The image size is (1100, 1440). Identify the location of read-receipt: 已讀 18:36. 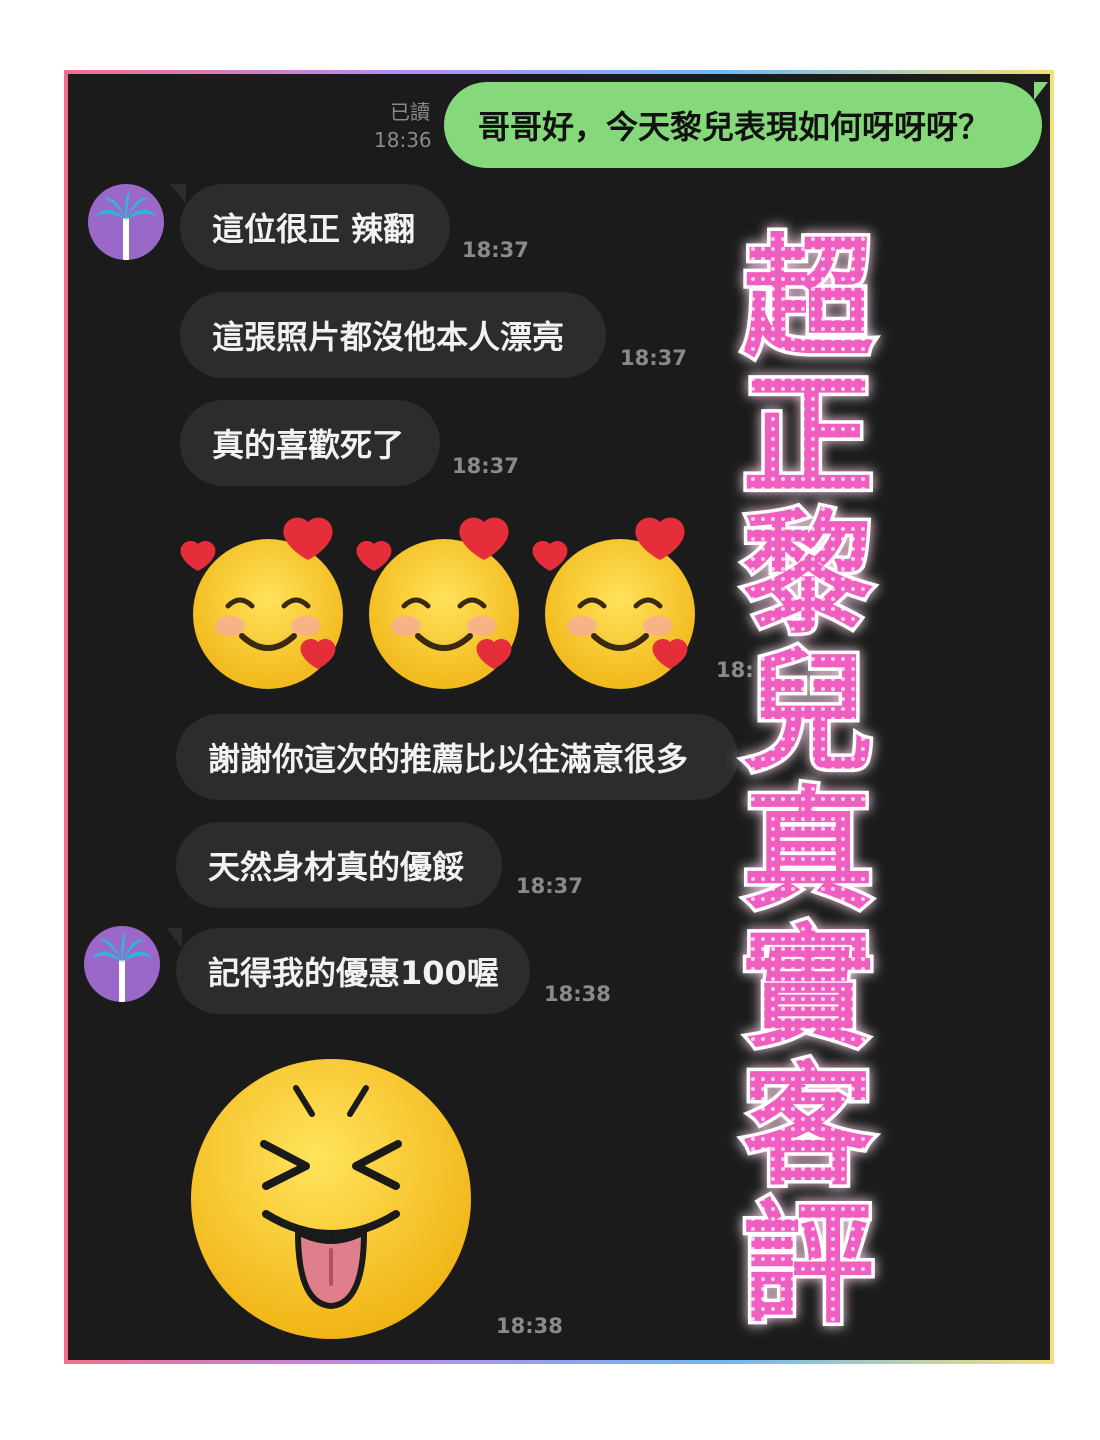
(403, 126).